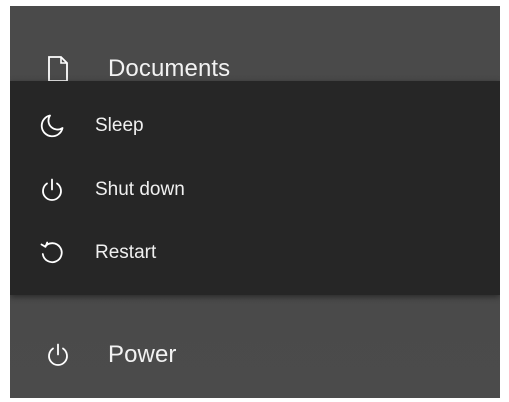 This screenshot has height=402, width=509. I want to click on restart-icon, so click(52, 253).